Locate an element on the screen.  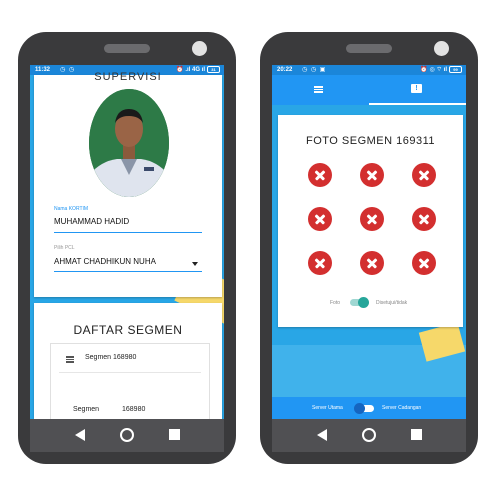
battery-icon: 99 is located at coordinates (455, 69).